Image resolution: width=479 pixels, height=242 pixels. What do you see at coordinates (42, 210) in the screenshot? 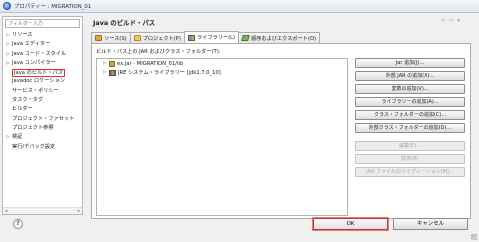
I see `horizontal-scrollbar: ◂ ▸` at bounding box center [42, 210].